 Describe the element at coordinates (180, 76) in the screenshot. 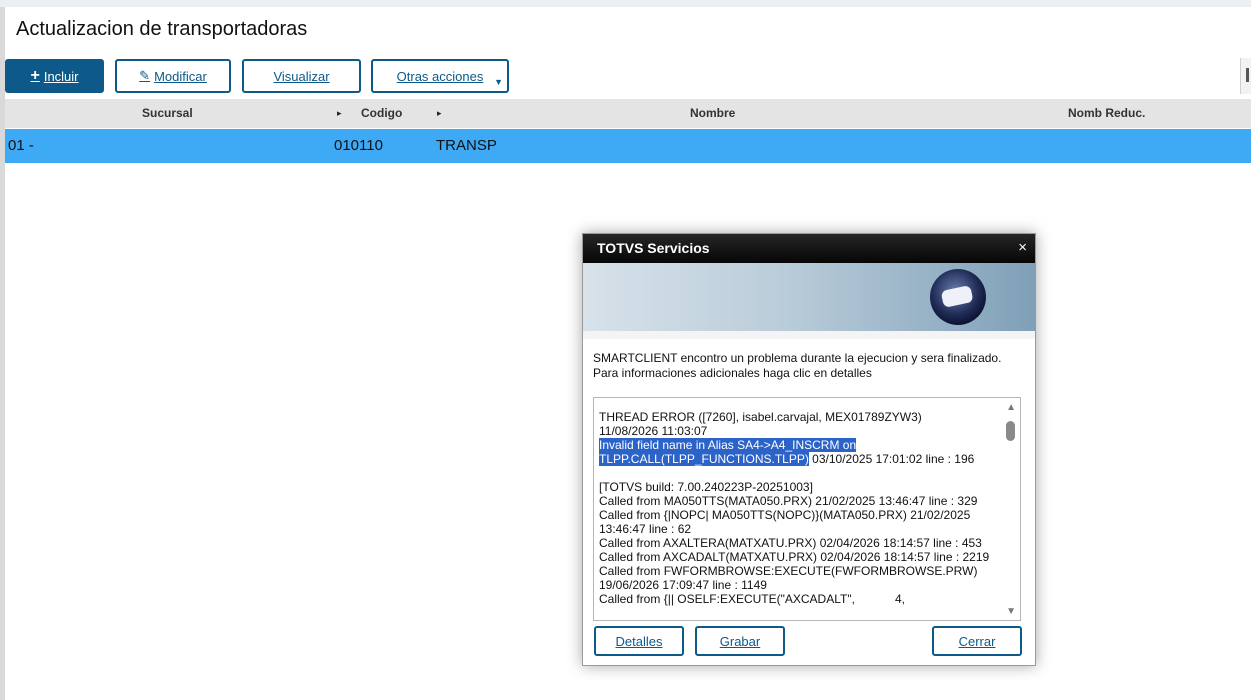

I see `modificar-label: Modificar` at that location.